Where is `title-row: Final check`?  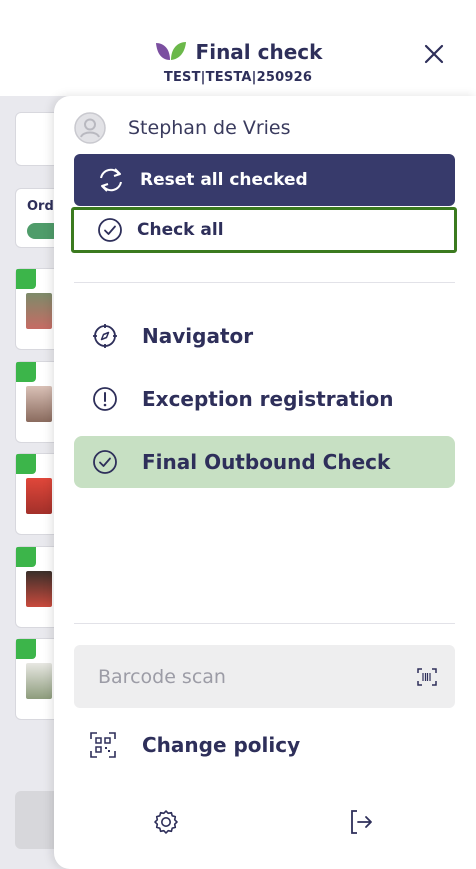
title-row: Final check is located at coordinates (238, 52).